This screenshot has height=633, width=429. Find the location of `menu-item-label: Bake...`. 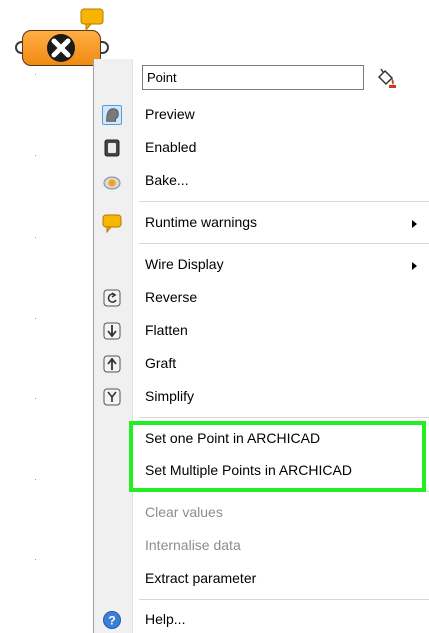

menu-item-label: Bake... is located at coordinates (167, 180).